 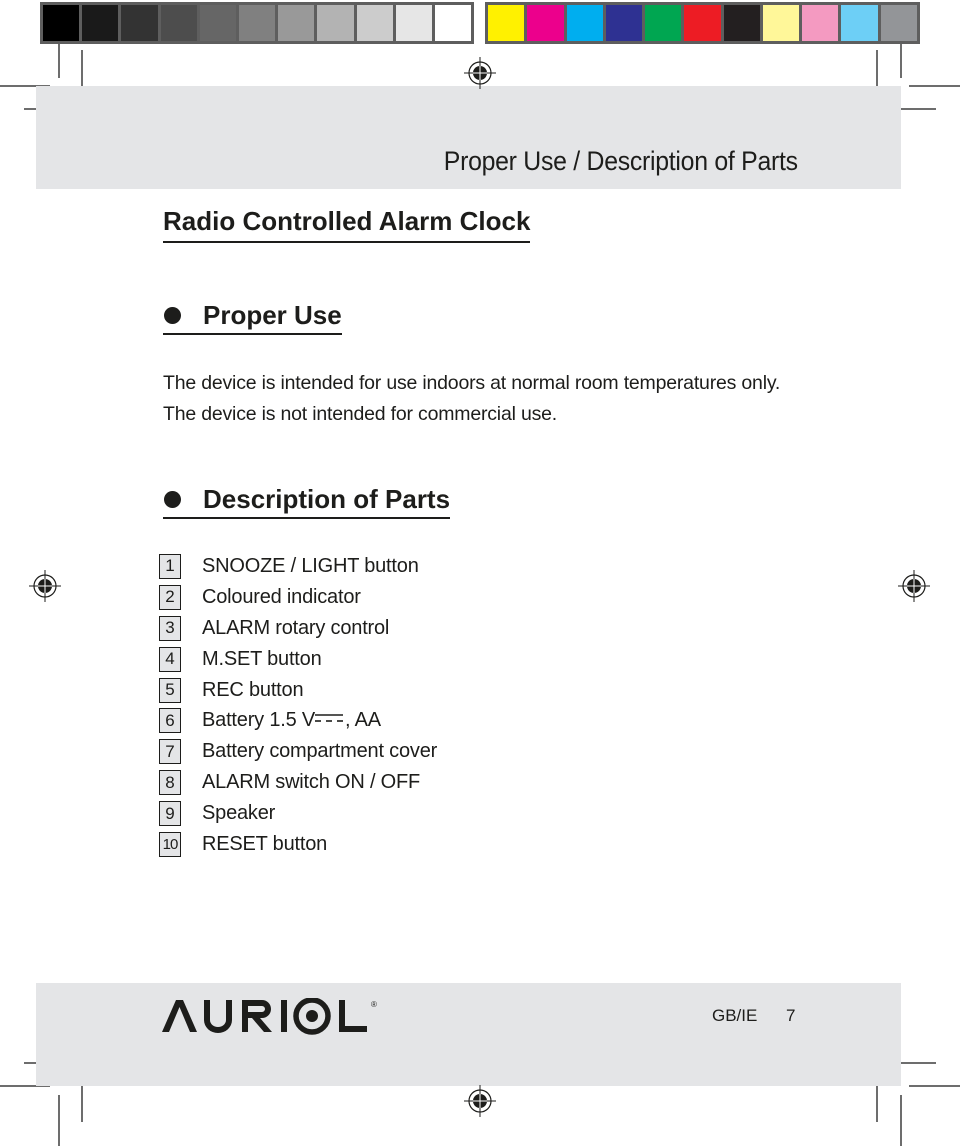 What do you see at coordinates (298, 813) in the screenshot?
I see `part-item: 9 Speaker` at bounding box center [298, 813].